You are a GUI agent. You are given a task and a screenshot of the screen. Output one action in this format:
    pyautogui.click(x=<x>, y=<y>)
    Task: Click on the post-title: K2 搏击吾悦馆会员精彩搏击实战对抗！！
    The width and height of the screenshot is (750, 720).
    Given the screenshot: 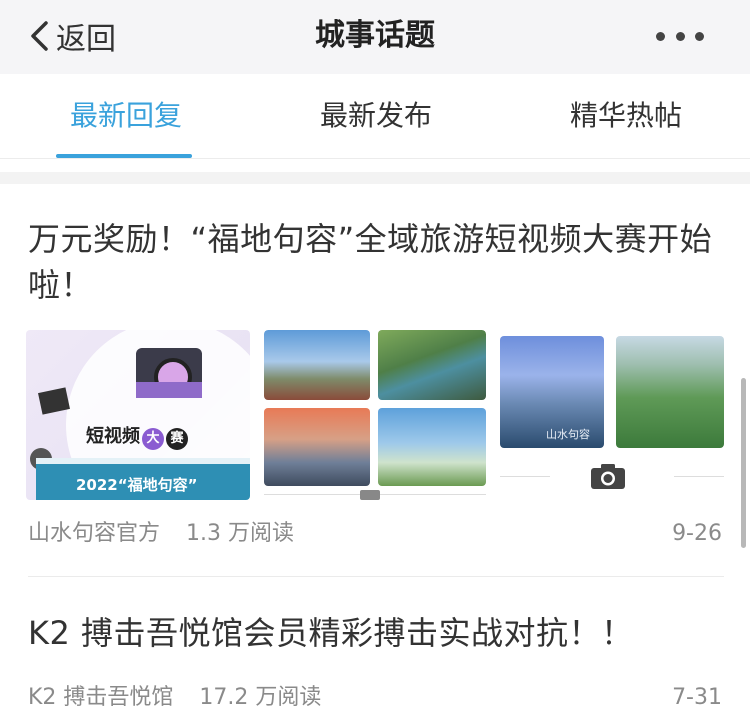 What is the action you would take?
    pyautogui.click(x=378, y=633)
    